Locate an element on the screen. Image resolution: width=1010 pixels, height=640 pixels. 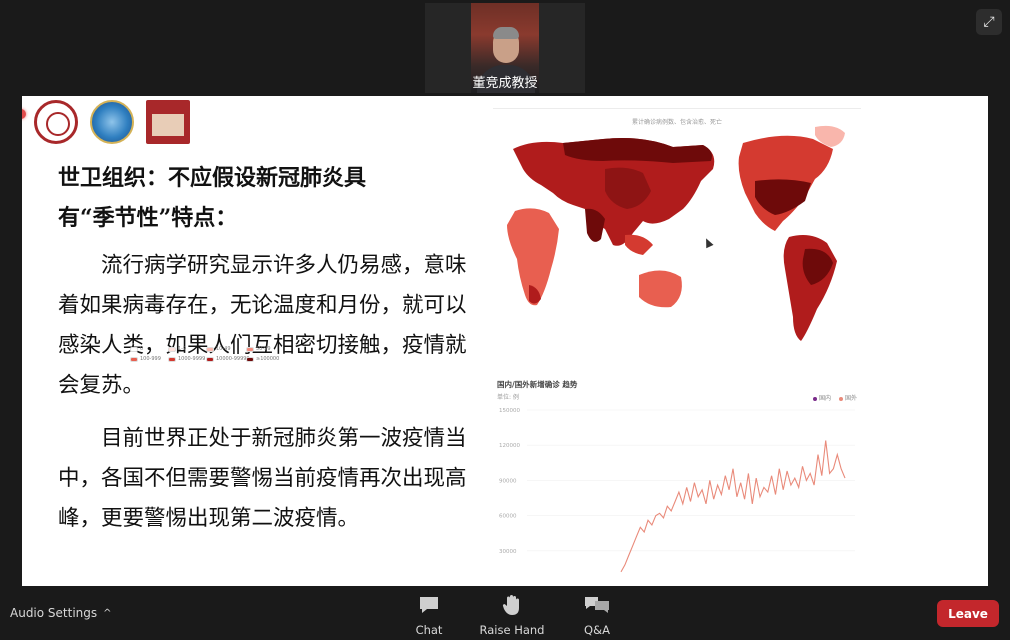
legend-label-foreign: 国外 is located at coordinates (850, 398).